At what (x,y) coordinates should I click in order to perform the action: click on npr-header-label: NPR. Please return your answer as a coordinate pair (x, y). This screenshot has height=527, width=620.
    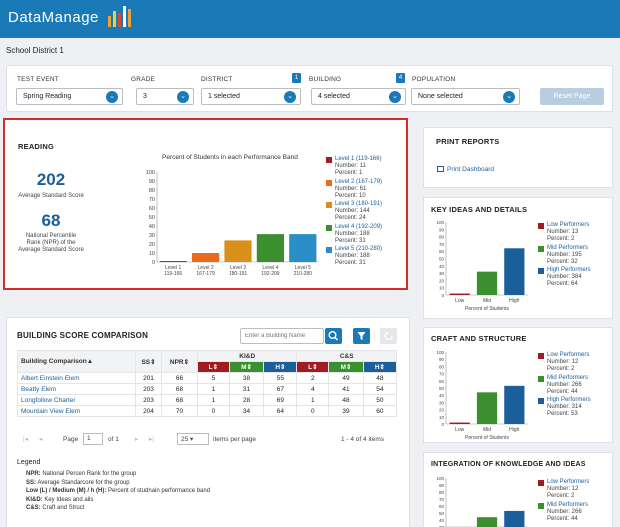
    Looking at the image, I should click on (176, 362).